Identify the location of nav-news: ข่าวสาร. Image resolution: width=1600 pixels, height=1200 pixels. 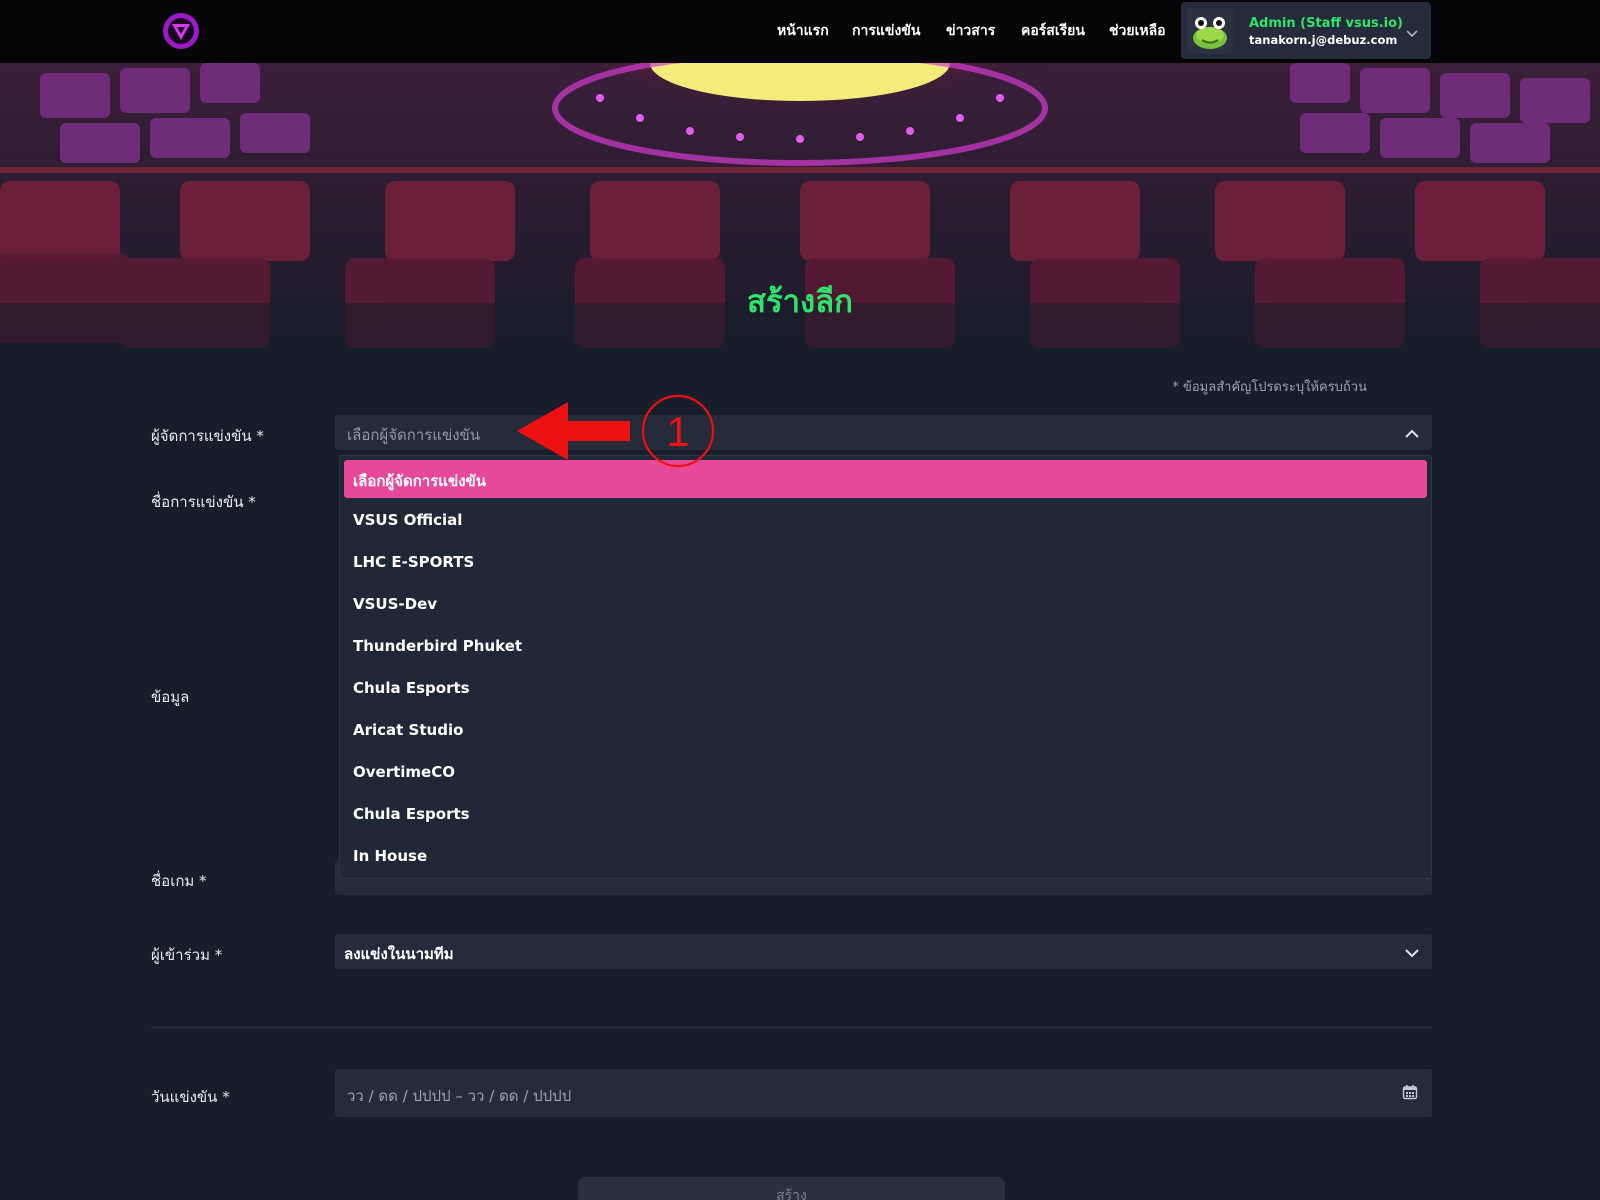
(970, 31).